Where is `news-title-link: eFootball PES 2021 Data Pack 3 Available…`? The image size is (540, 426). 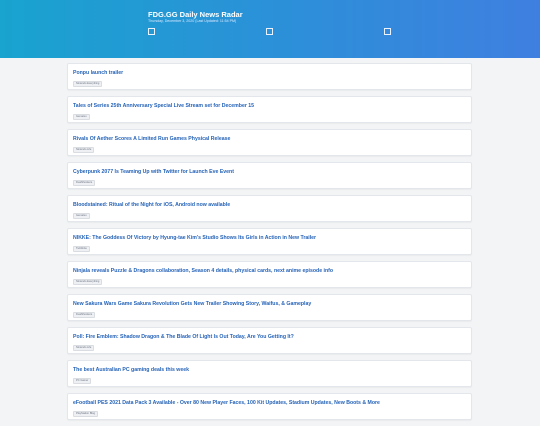
news-title-link: eFootball PES 2021 Data Pack 3 Available… is located at coordinates (226, 403).